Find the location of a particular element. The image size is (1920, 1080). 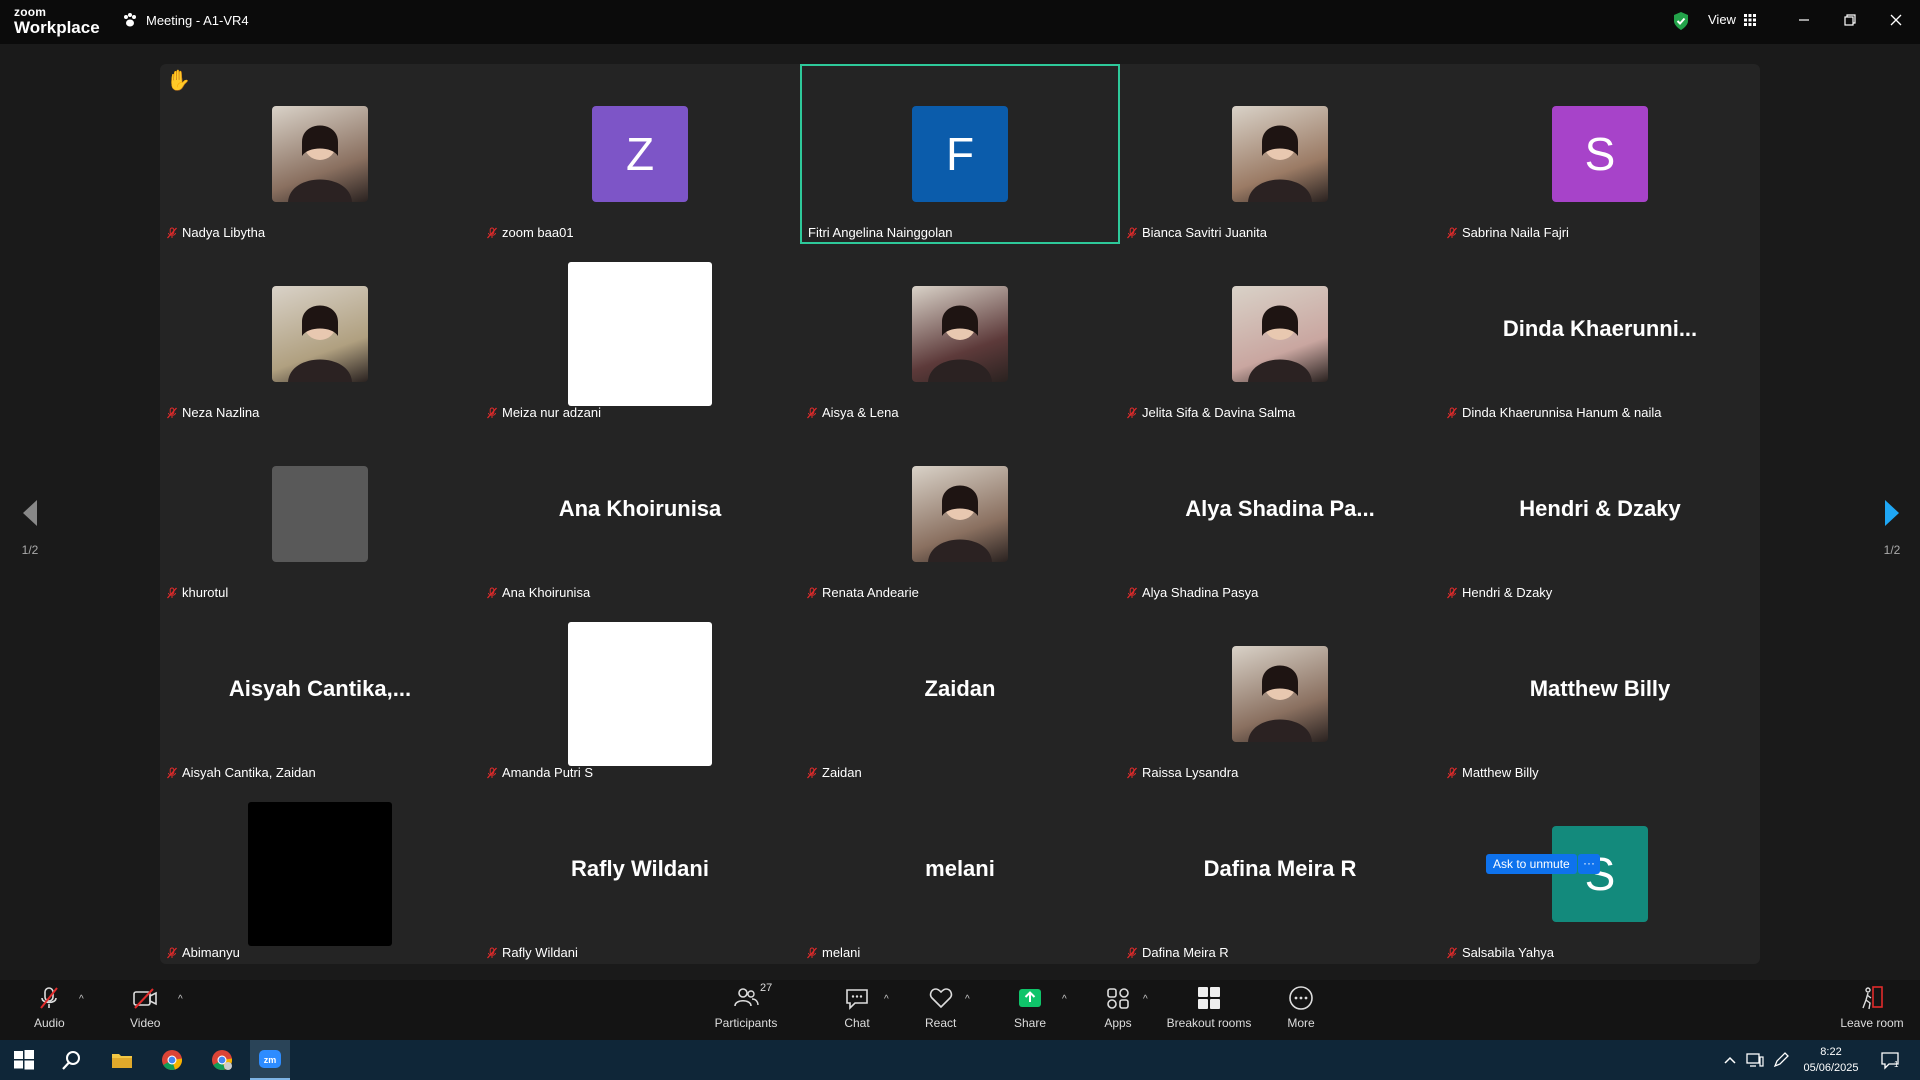

participant-tile: melani melani is located at coordinates (960, 874).